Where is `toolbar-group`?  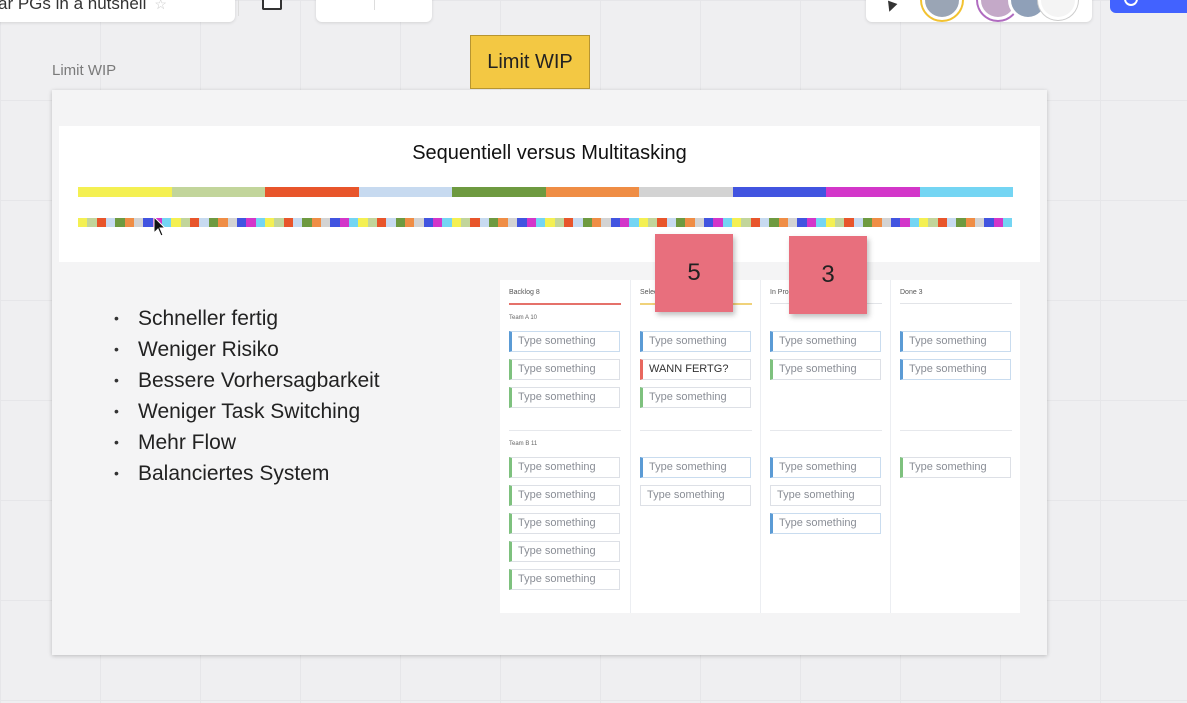
toolbar-group is located at coordinates (374, 11).